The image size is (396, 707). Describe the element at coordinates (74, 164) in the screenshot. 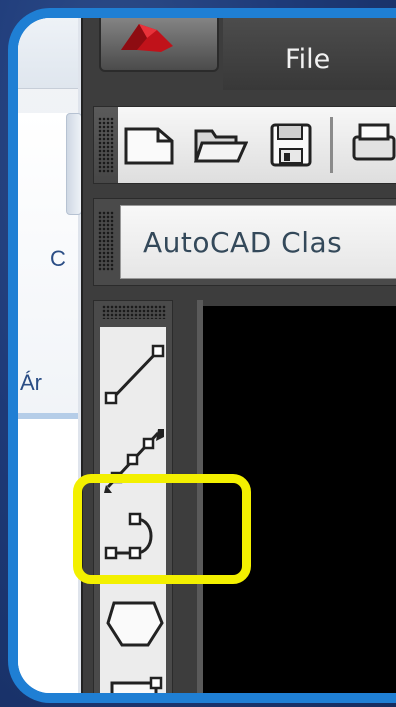

I see `background-button` at that location.